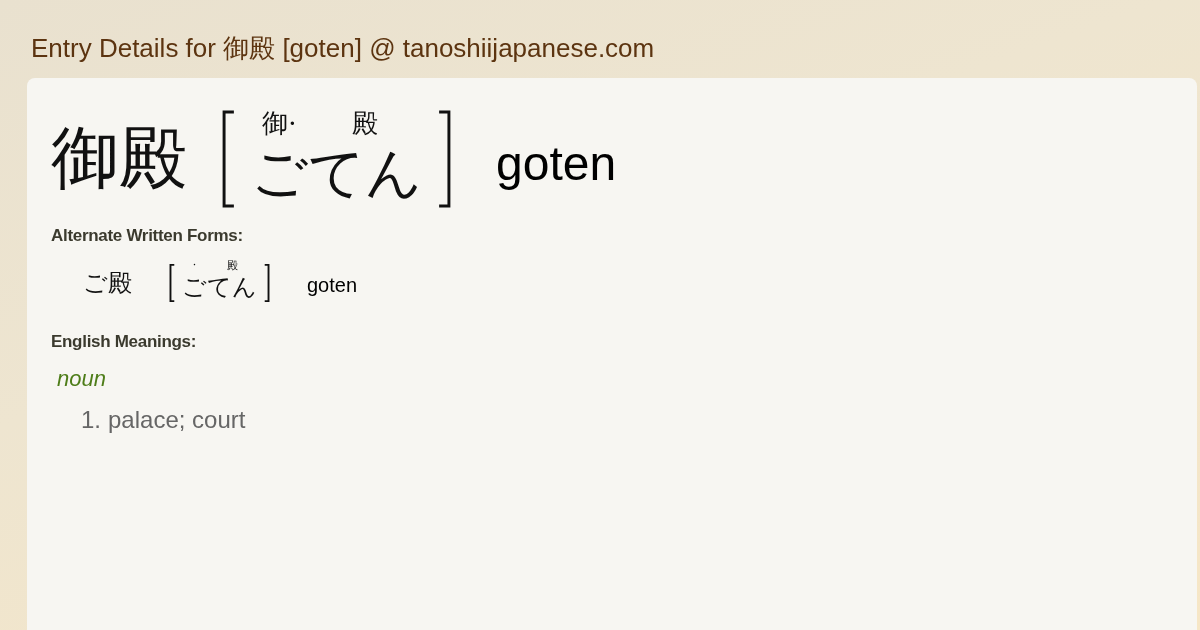  Describe the element at coordinates (177, 420) in the screenshot. I see `meaning-text: palace; court` at that location.